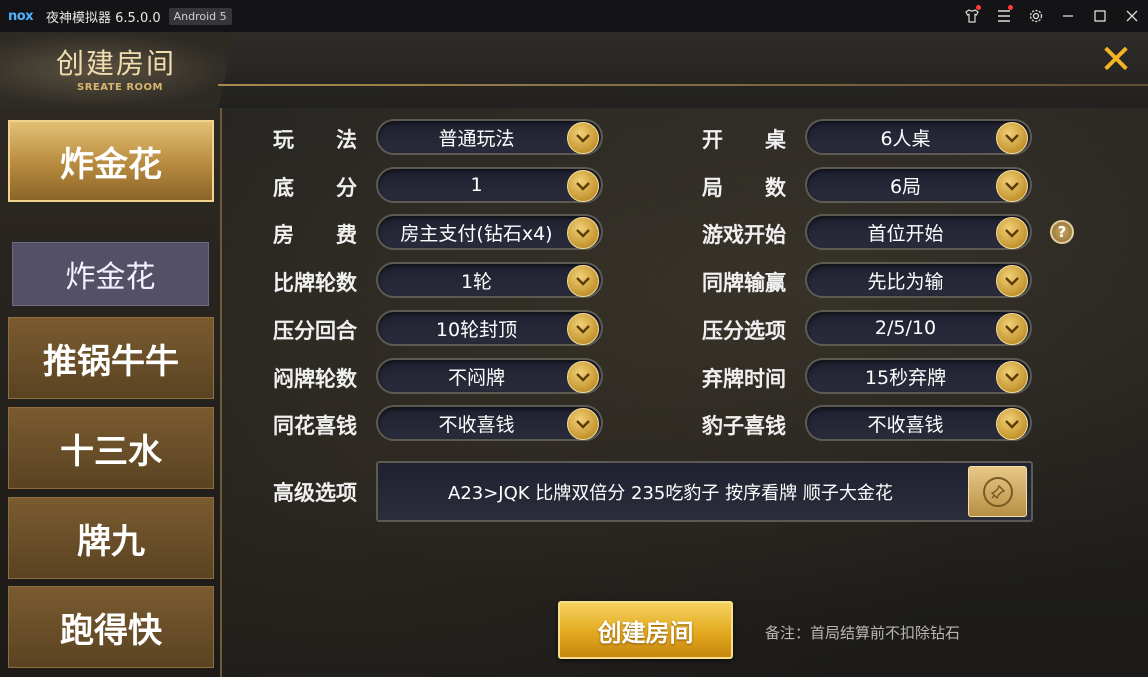 This screenshot has width=1148, height=677. What do you see at coordinates (918, 328) in the screenshot?
I see `select-bet-options: 2/5/10` at bounding box center [918, 328].